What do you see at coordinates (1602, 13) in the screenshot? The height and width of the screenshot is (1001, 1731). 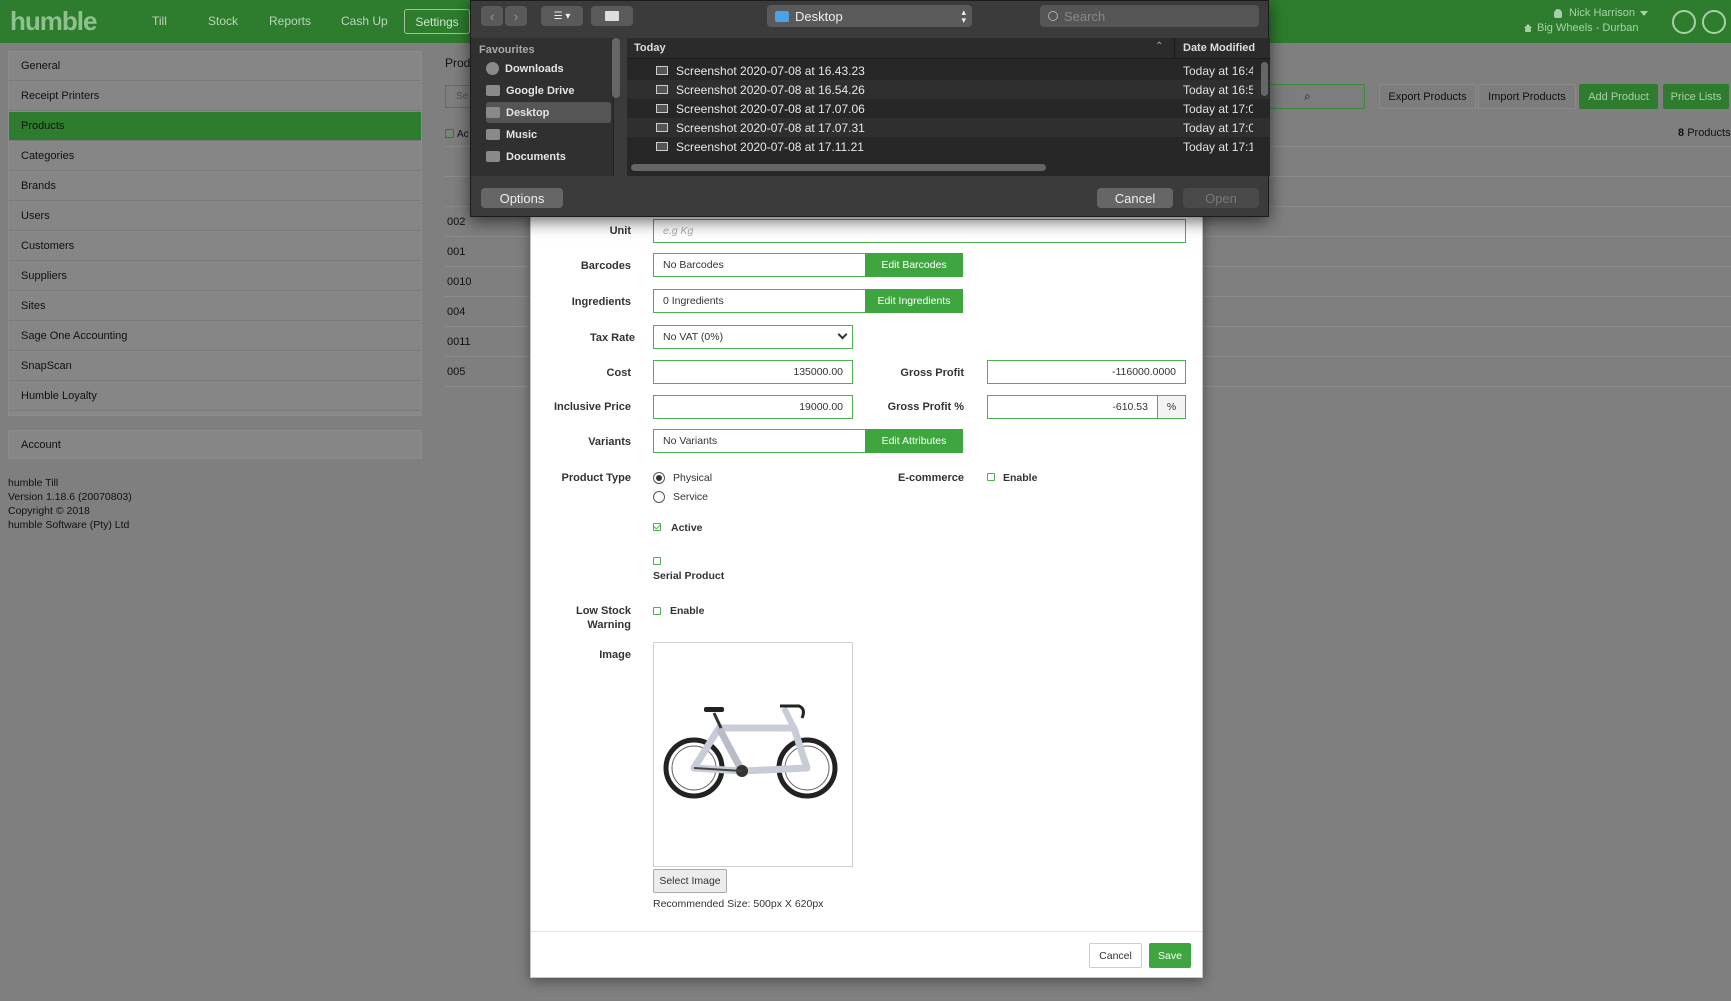 I see `user-name: Nick Harrison` at bounding box center [1602, 13].